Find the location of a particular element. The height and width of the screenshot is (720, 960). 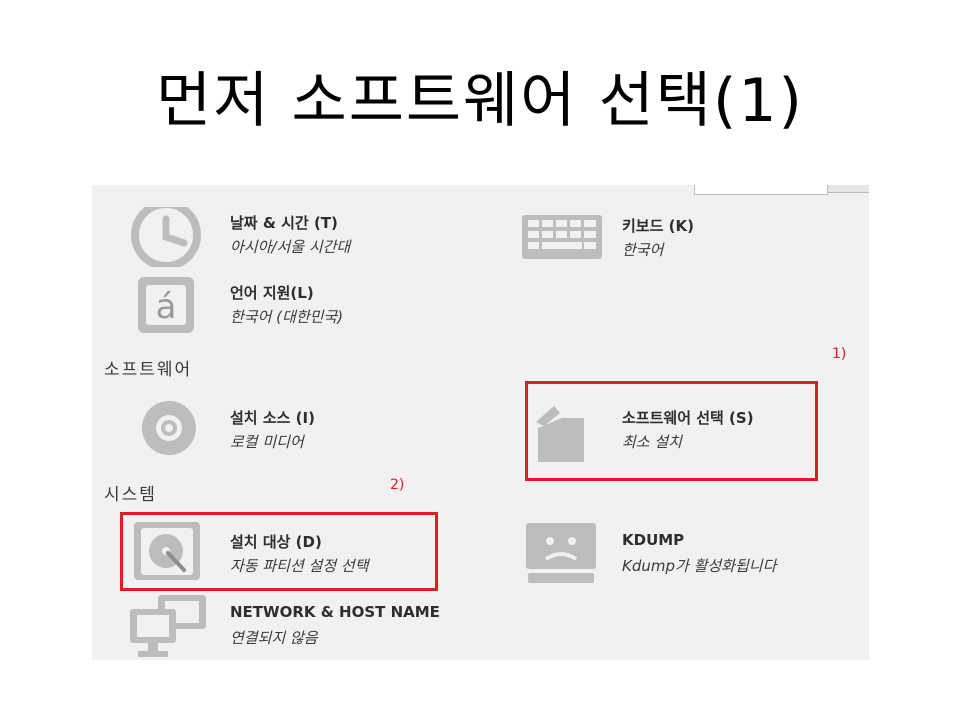

language-select-box is located at coordinates (761, 190).